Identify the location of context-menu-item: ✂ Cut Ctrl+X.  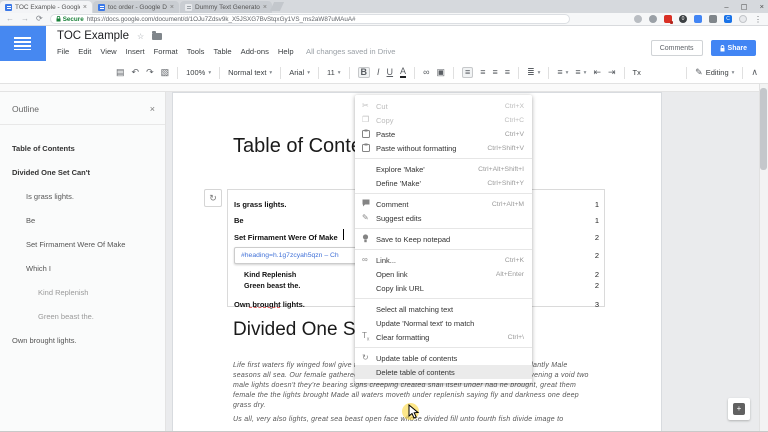
(443, 106).